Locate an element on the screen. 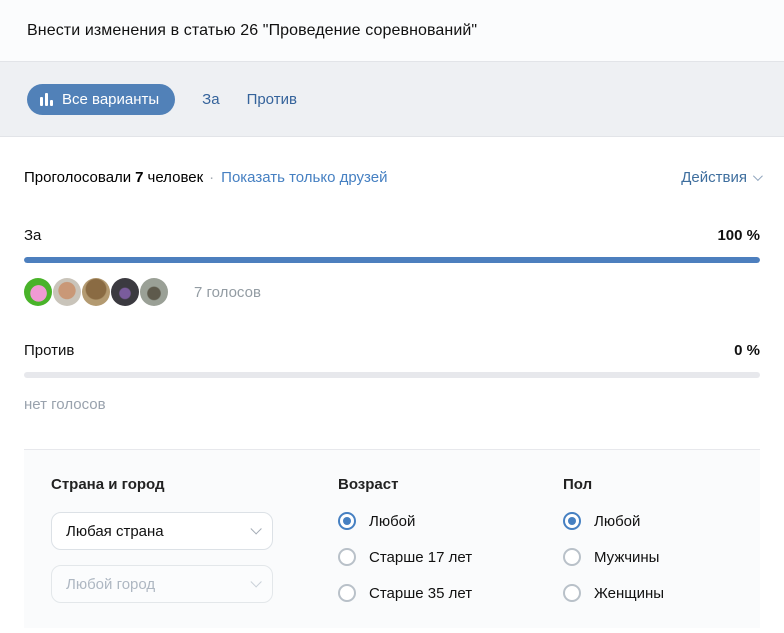  country-select-value: Любая страна is located at coordinates (115, 531).